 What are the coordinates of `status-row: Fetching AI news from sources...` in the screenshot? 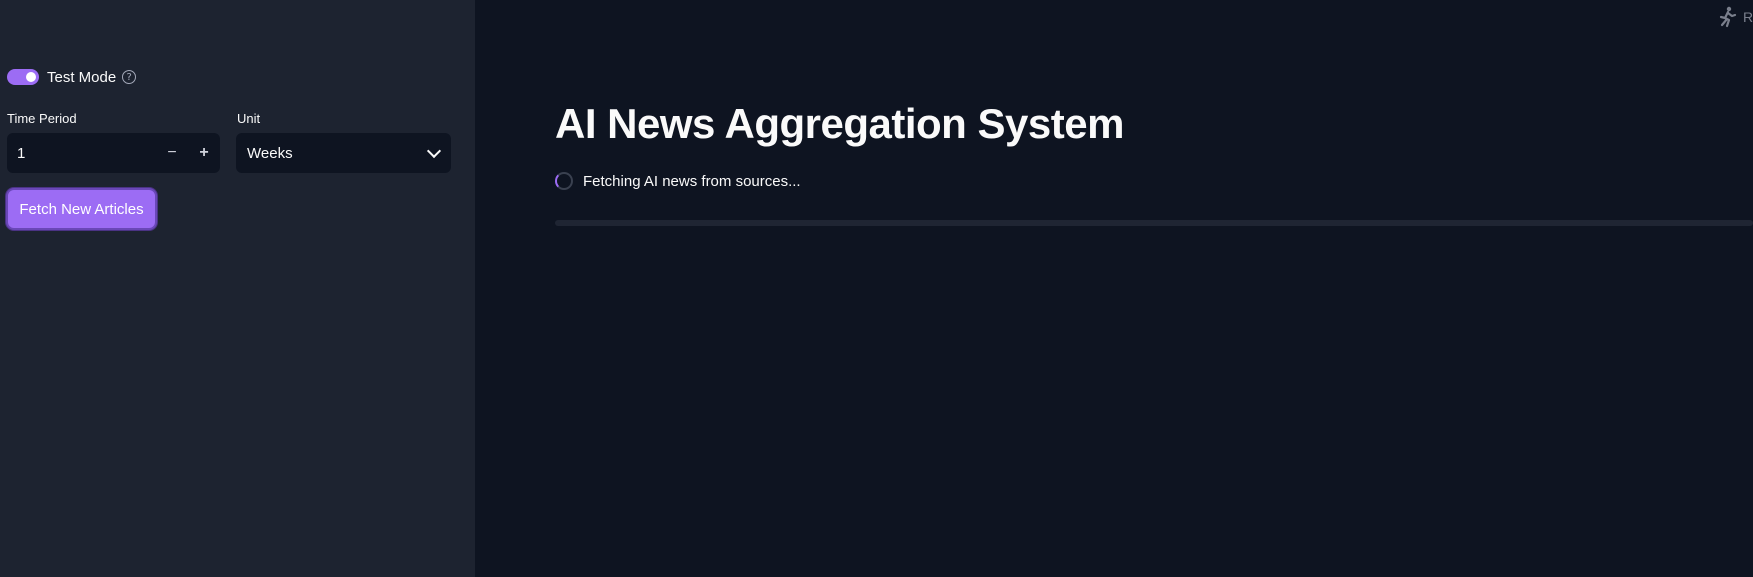 It's located at (678, 181).